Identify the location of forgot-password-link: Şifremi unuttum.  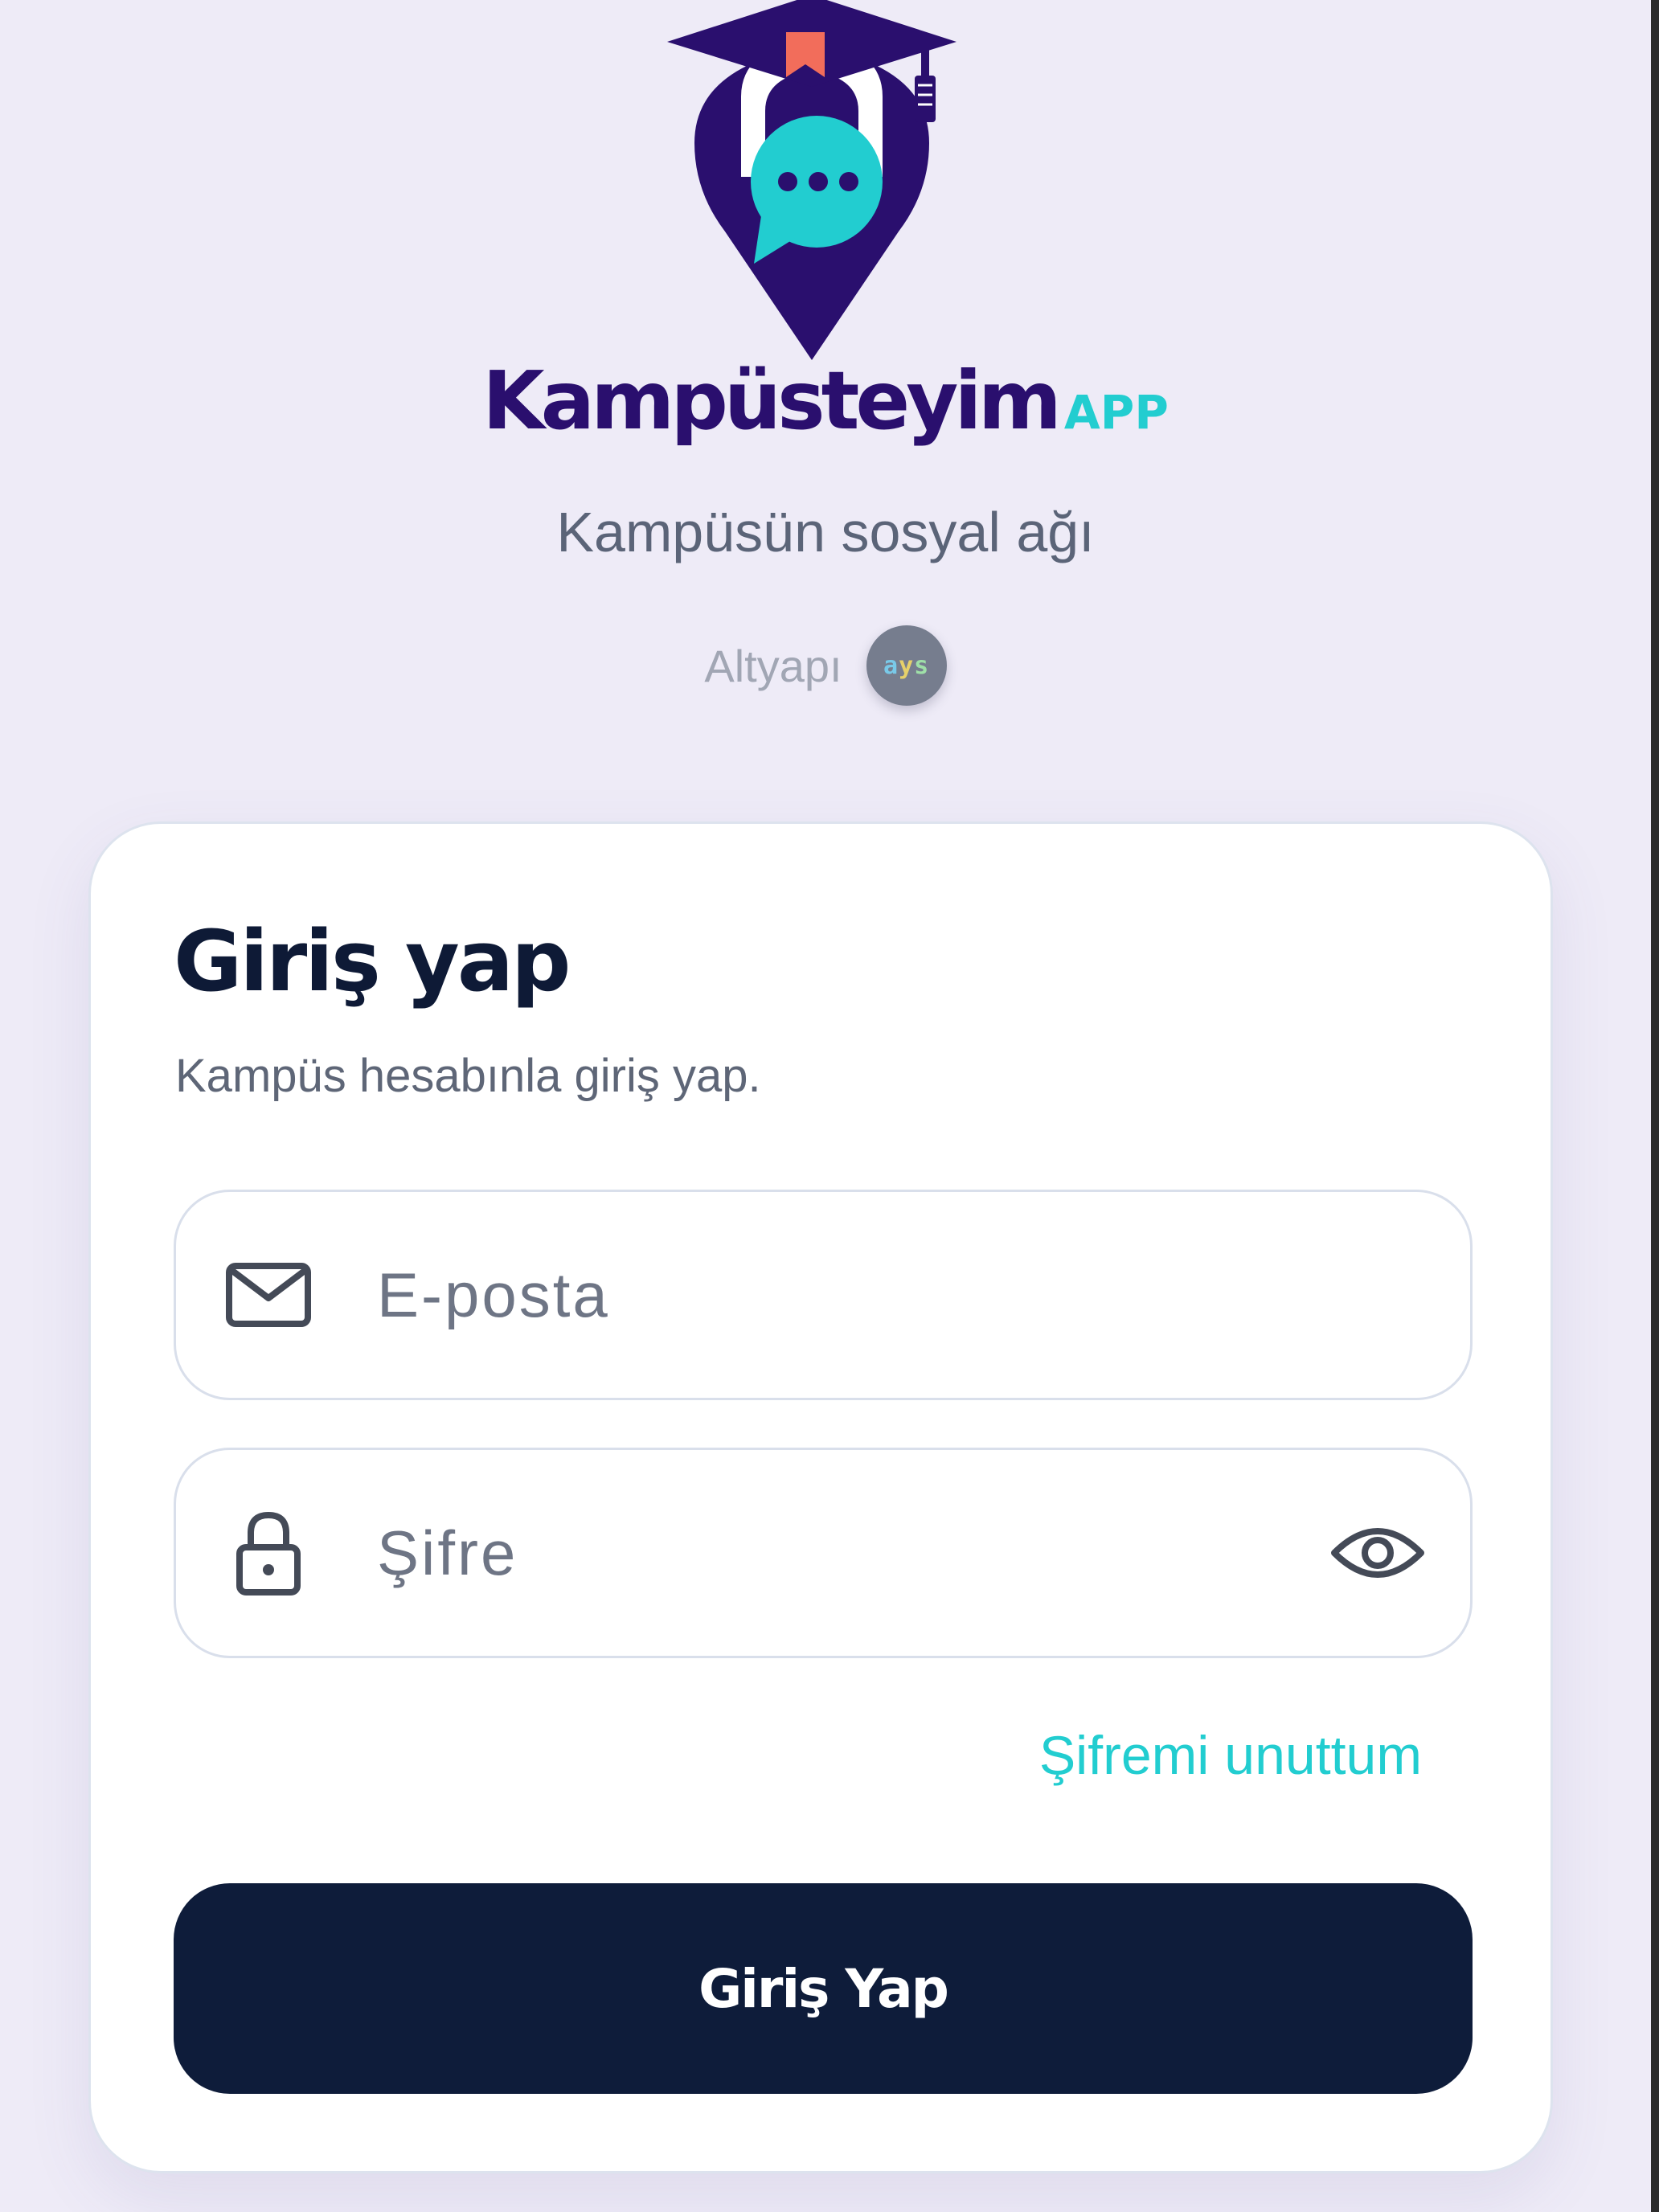
(1230, 1755).